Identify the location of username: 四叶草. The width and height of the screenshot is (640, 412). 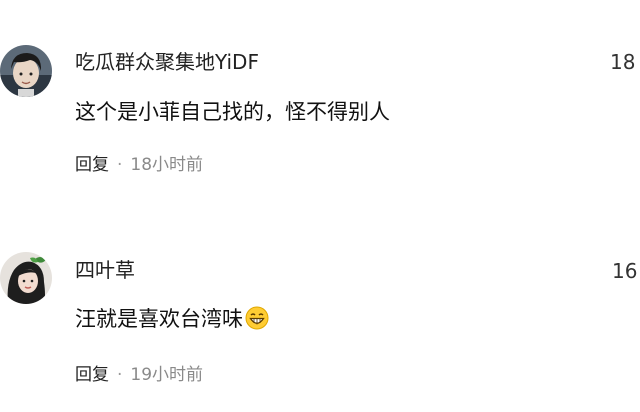
(105, 270).